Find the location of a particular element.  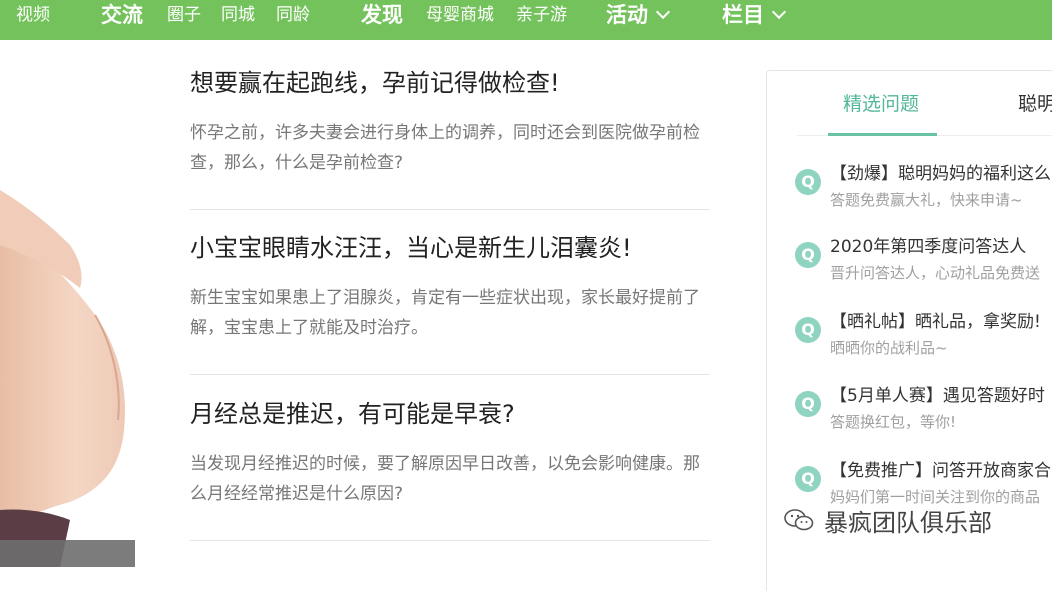

question-item: Q 【晒礼帖】晒礼品，拿奖励! 晒晒你的战利品~ is located at coordinates (923, 334).